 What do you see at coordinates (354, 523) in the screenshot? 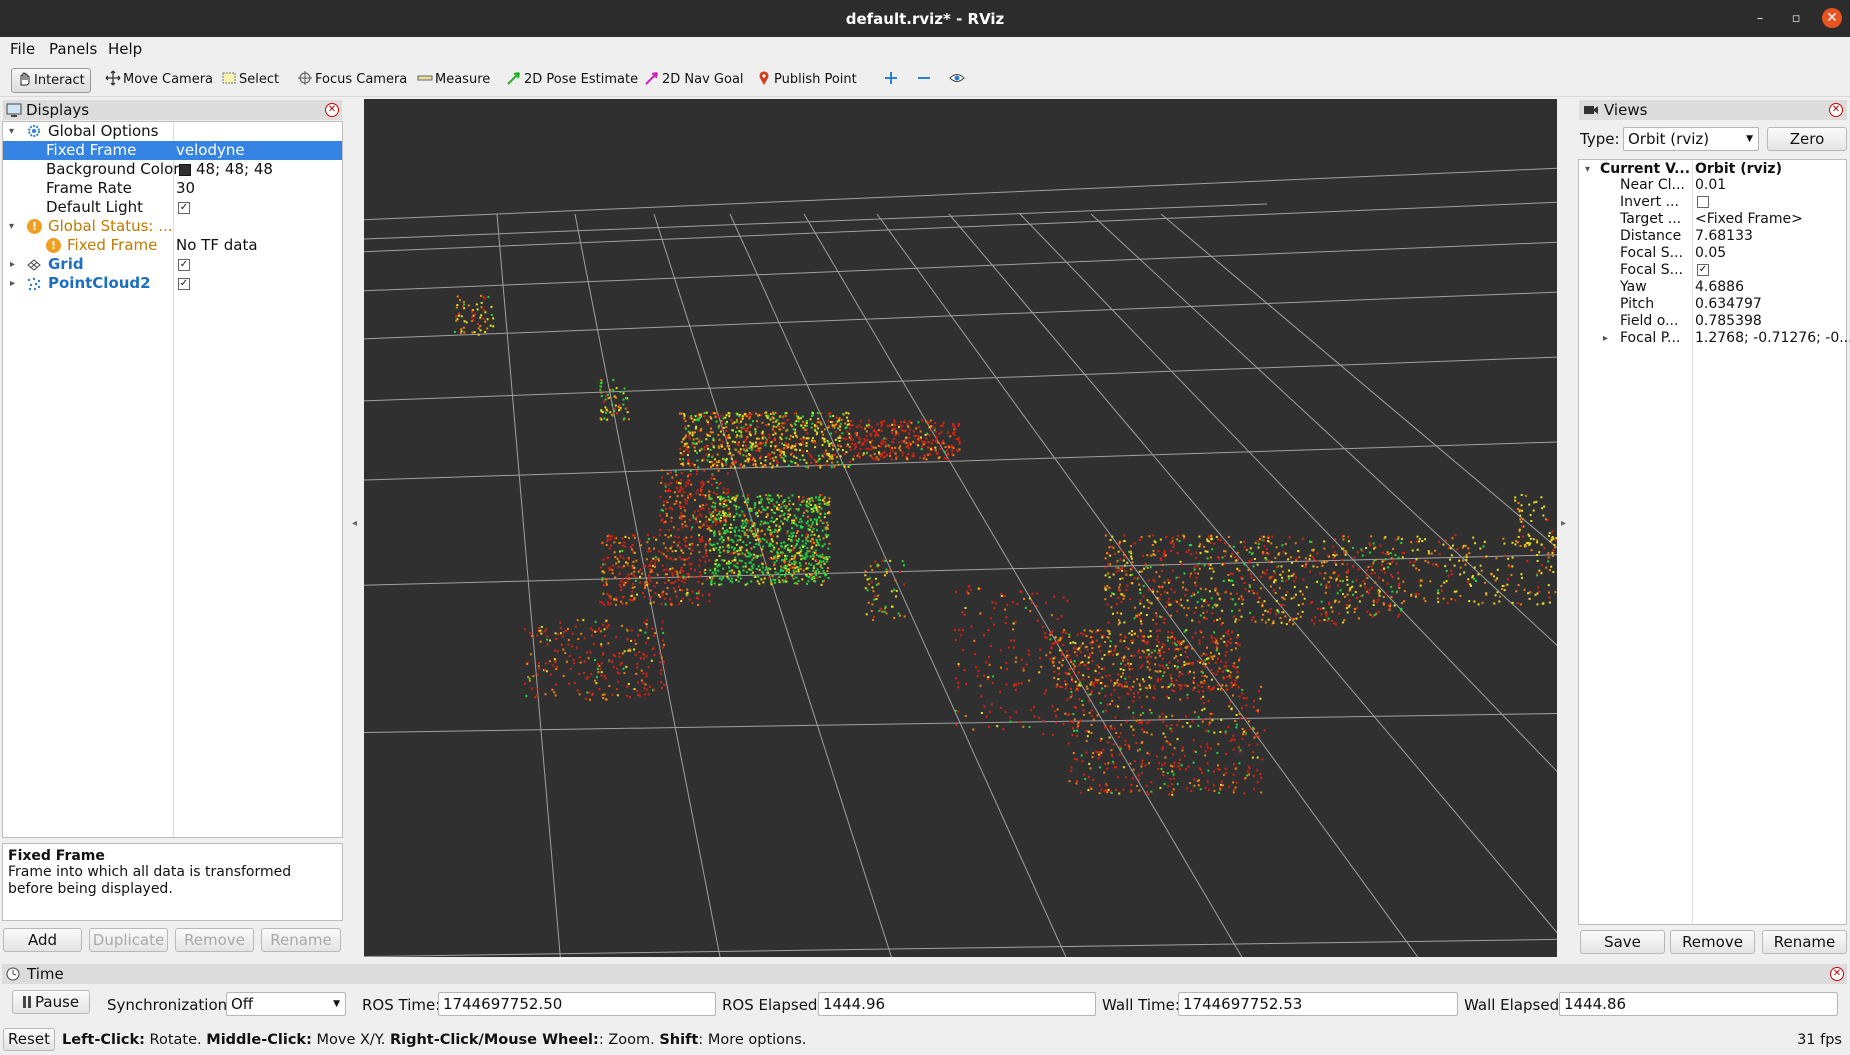
I see `left-splitter-arrow-icon: ◂` at bounding box center [354, 523].